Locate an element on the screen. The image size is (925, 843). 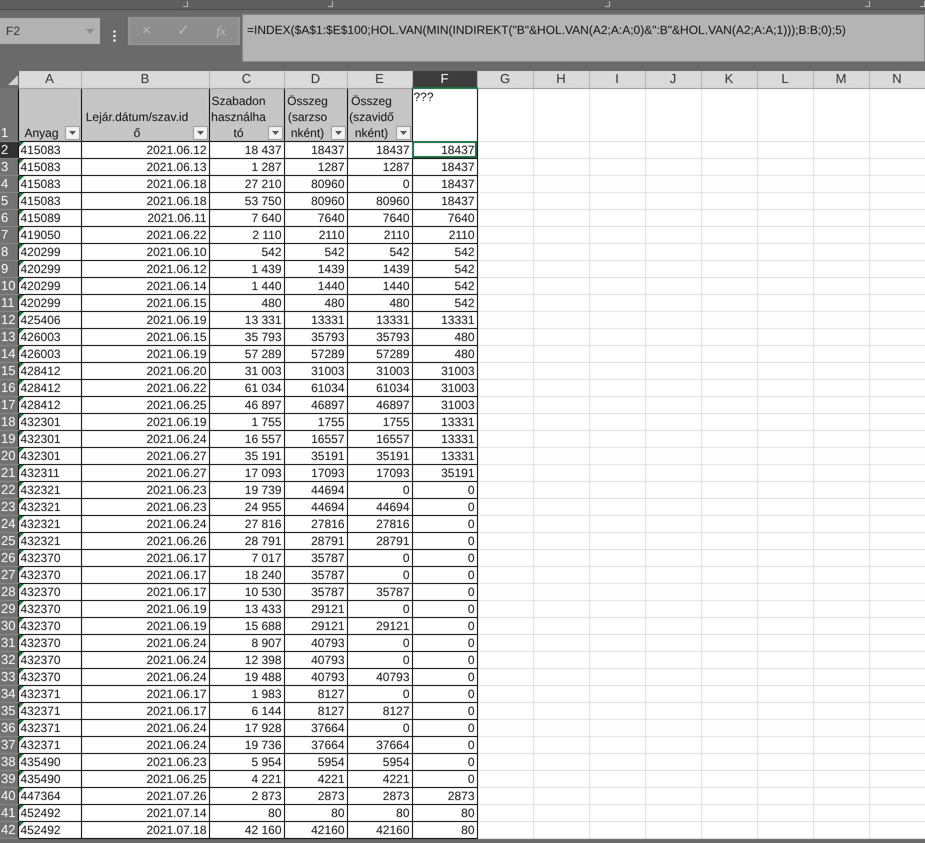
table-cell: 35 793 is located at coordinates (246, 336).